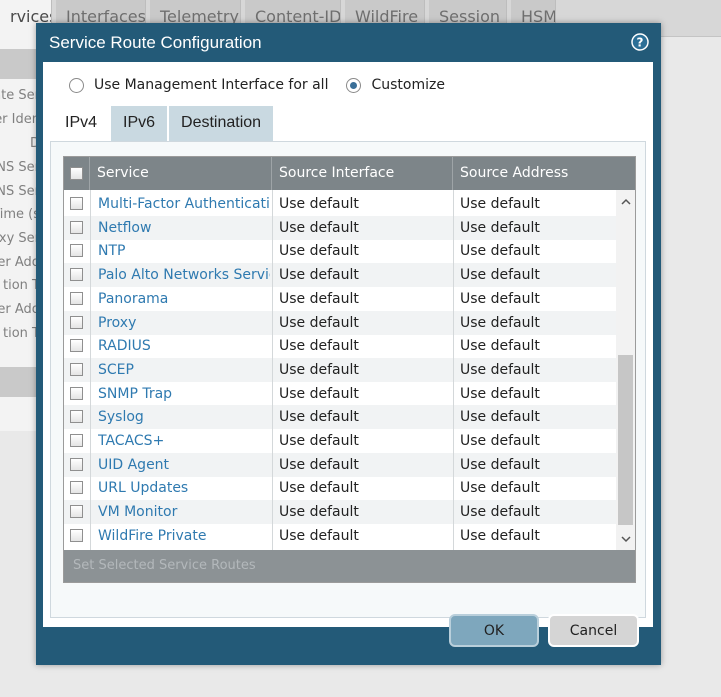  Describe the element at coordinates (184, 488) in the screenshot. I see `service-name-link: URL Updates` at that location.